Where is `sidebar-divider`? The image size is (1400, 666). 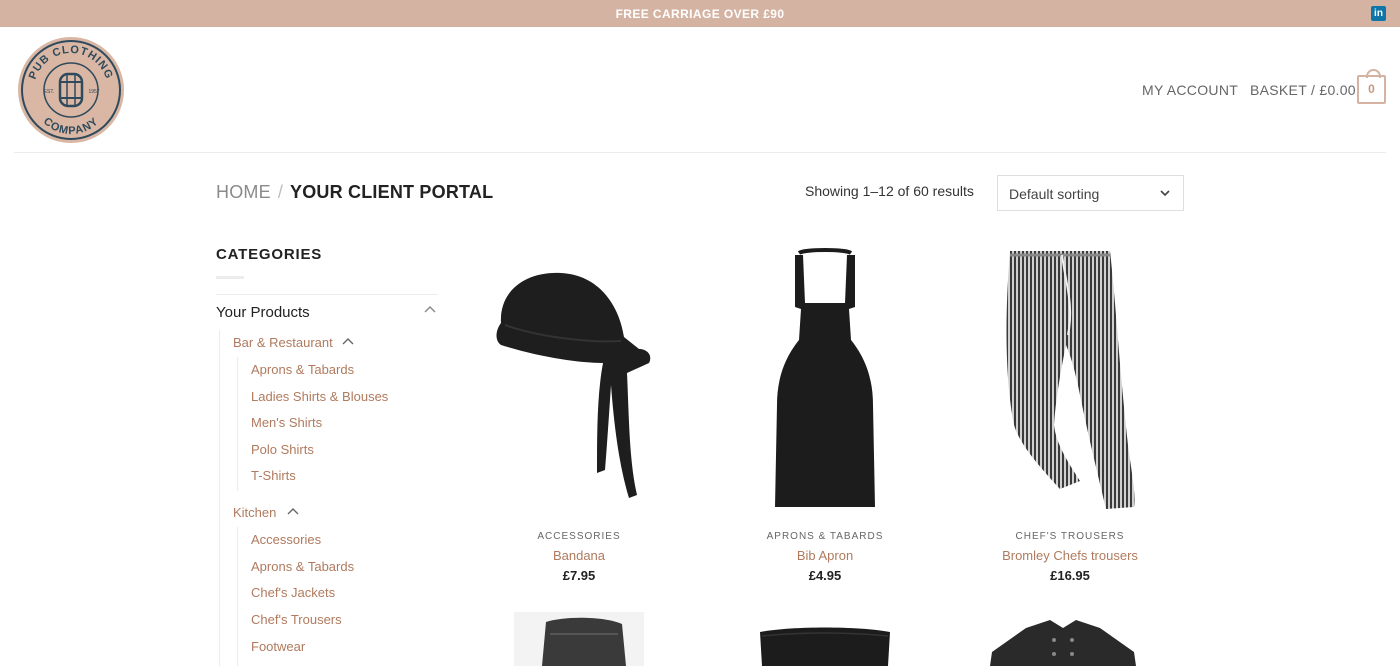 sidebar-divider is located at coordinates (327, 294).